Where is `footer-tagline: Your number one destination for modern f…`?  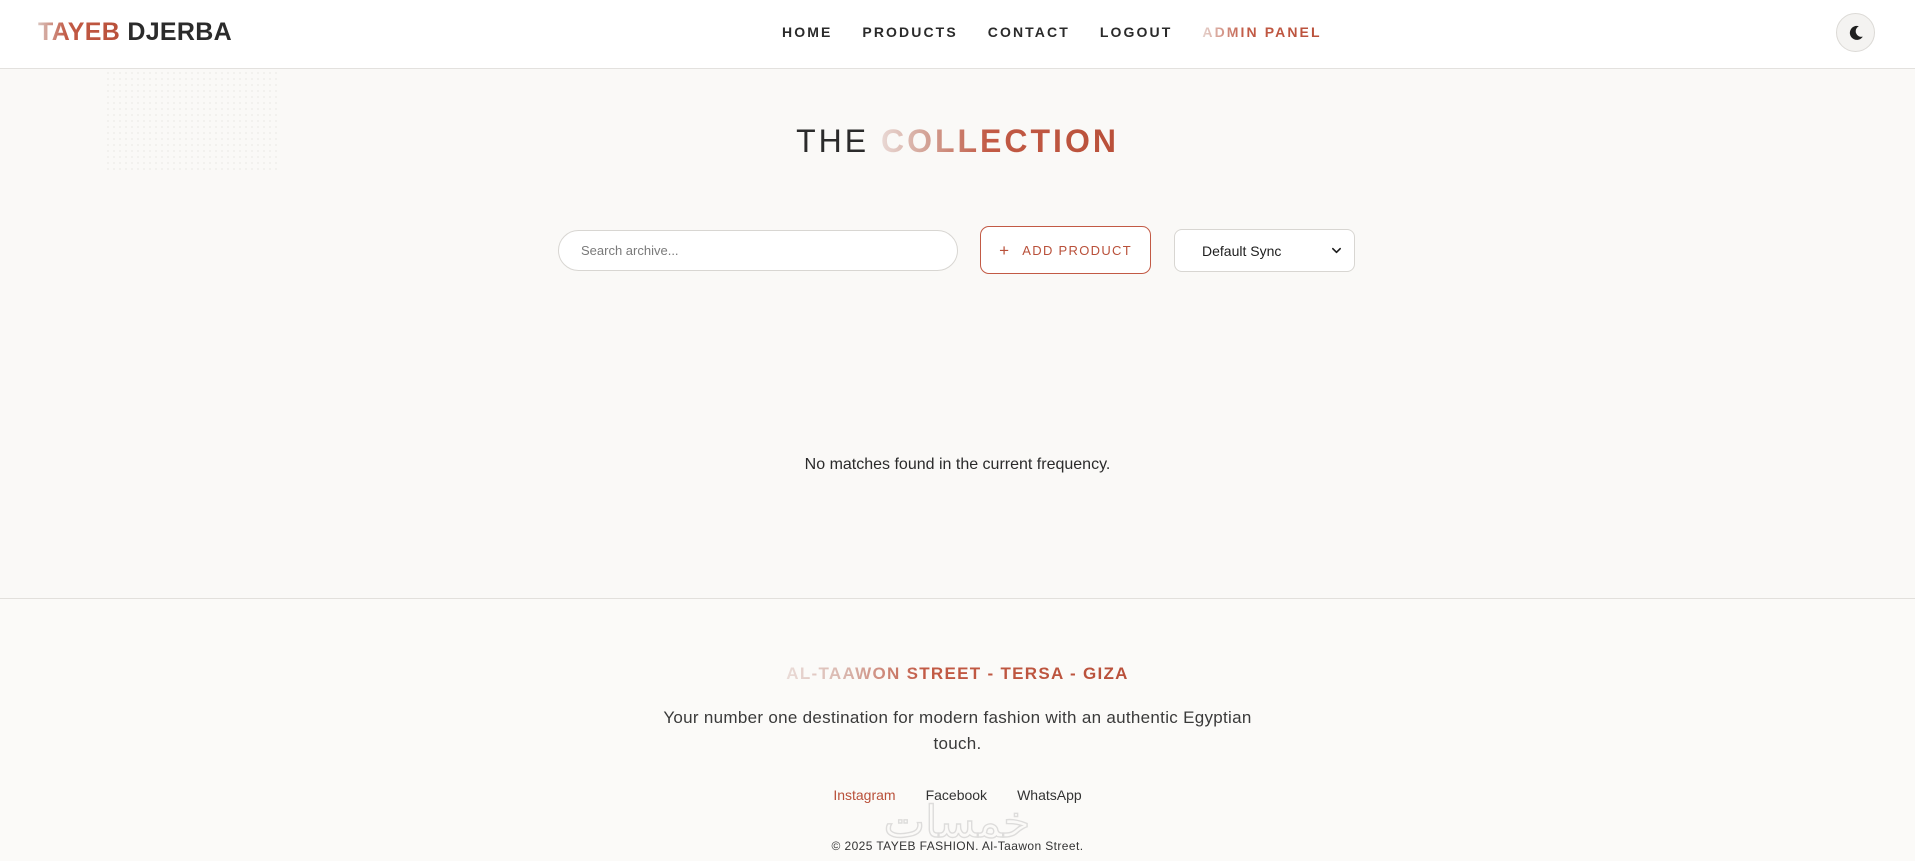
footer-tagline: Your number one destination for modern f… is located at coordinates (957, 730).